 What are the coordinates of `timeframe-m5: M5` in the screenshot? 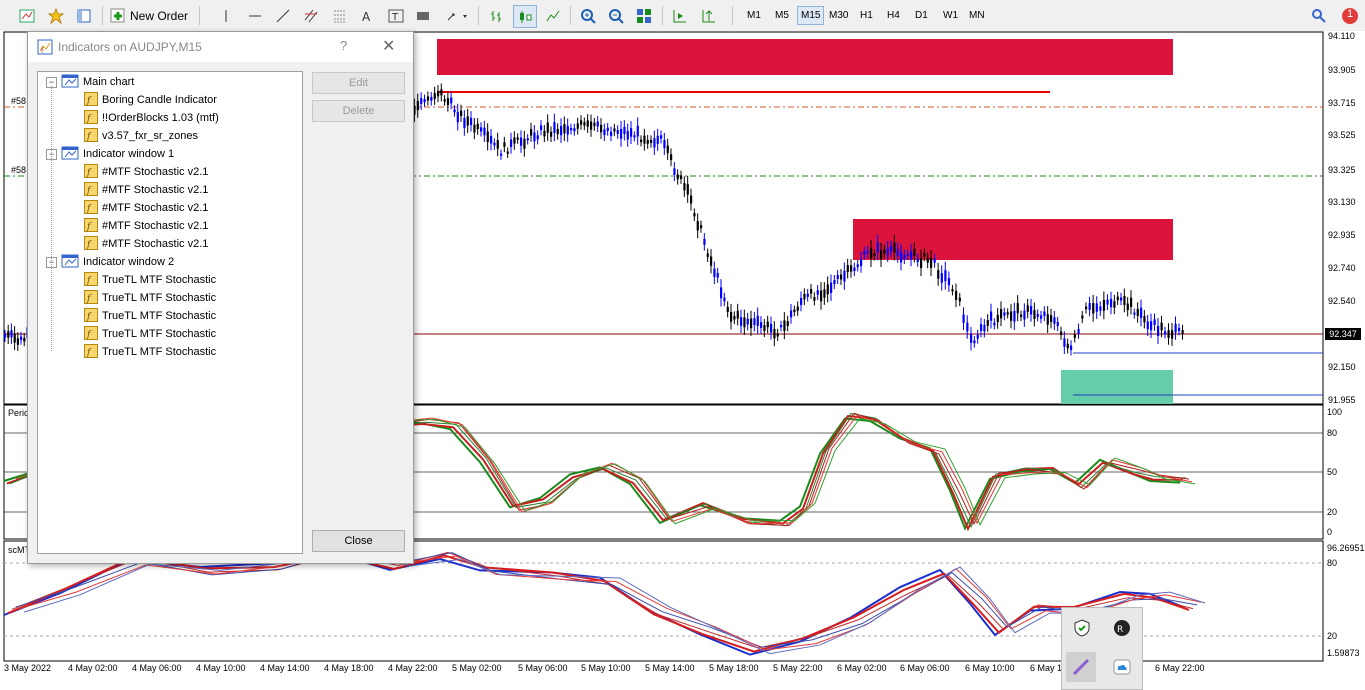 It's located at (782, 15).